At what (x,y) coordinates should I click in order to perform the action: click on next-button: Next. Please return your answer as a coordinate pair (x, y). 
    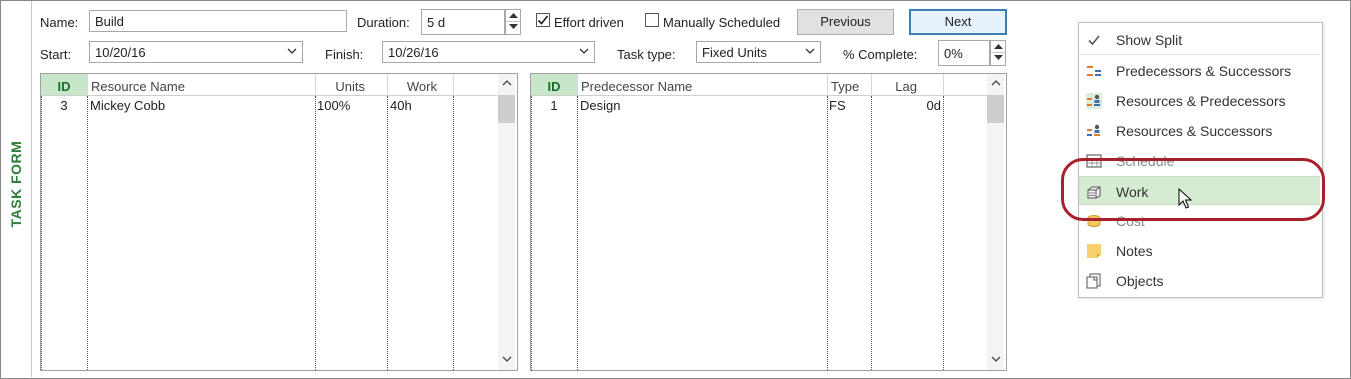
    Looking at the image, I should click on (958, 22).